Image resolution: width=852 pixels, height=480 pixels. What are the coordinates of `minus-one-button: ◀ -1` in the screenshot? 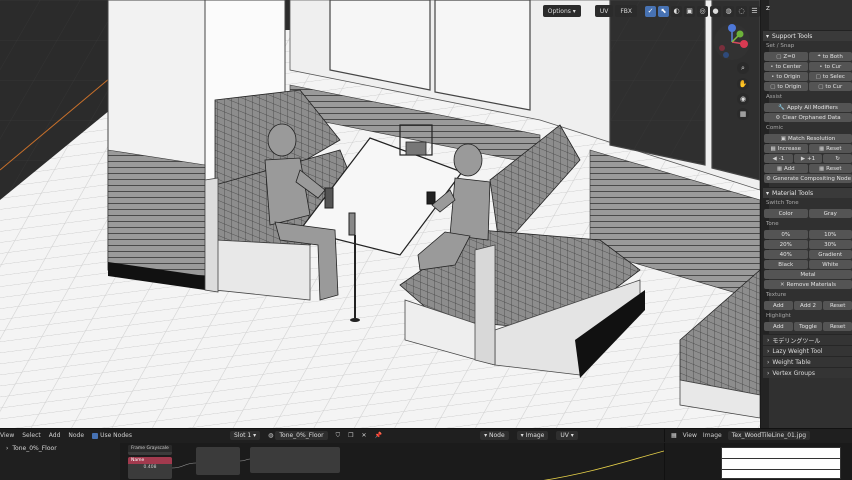 It's located at (778, 158).